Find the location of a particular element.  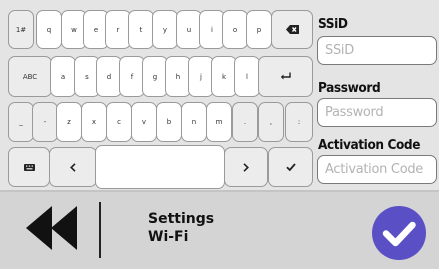

key-enter is located at coordinates (285, 76).